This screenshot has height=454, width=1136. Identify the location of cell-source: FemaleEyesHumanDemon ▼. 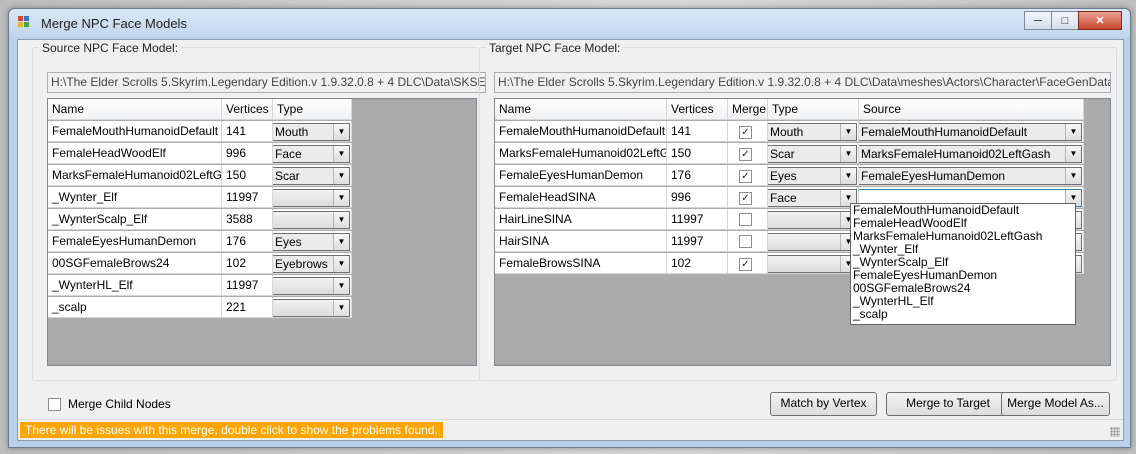
(971, 175).